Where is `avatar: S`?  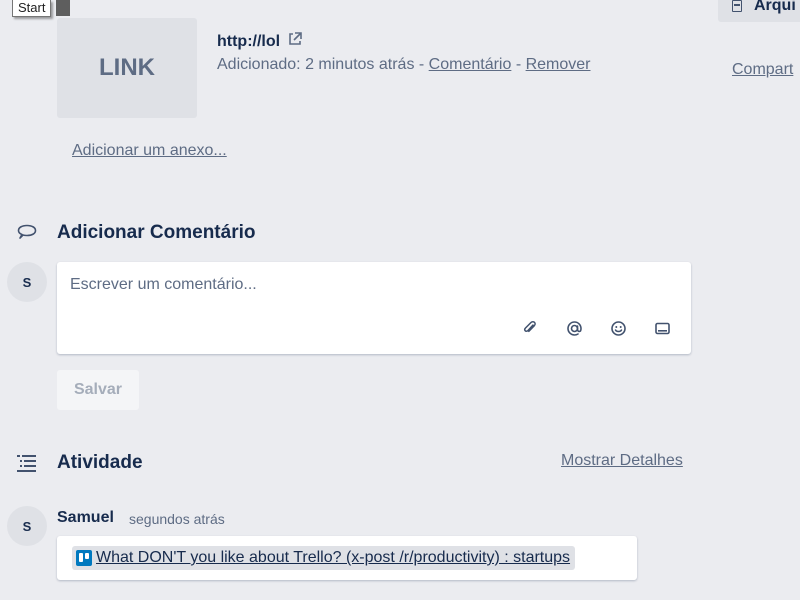
avatar: S is located at coordinates (27, 282).